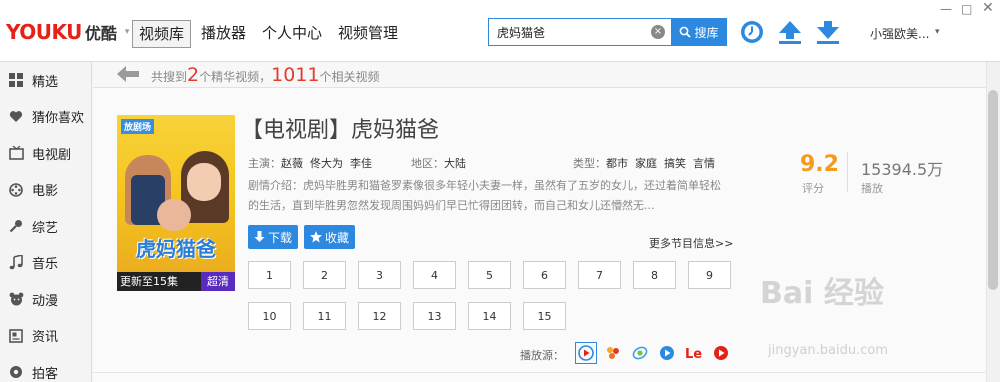  What do you see at coordinates (579, 32) in the screenshot?
I see `search-input` at bounding box center [579, 32].